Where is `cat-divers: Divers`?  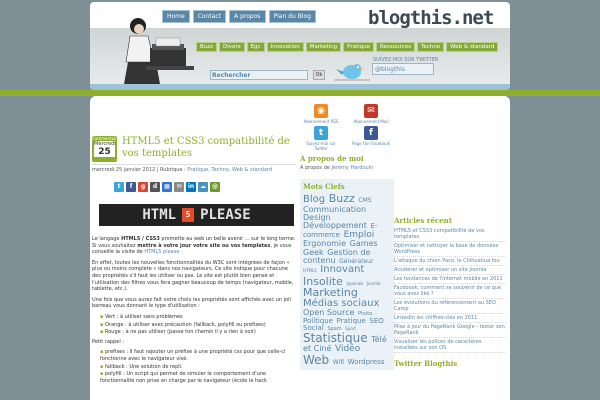
cat-divers: Divers is located at coordinates (232, 47).